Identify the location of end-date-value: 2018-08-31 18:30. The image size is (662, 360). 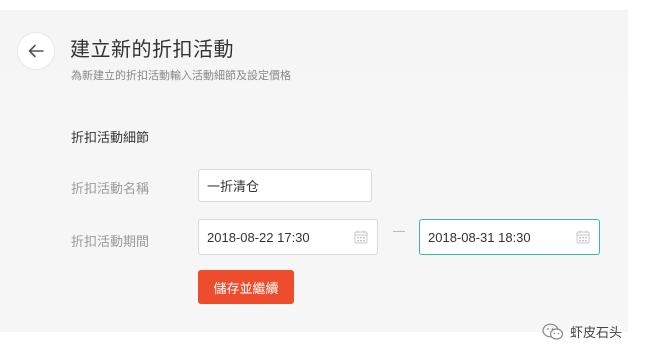
(479, 237).